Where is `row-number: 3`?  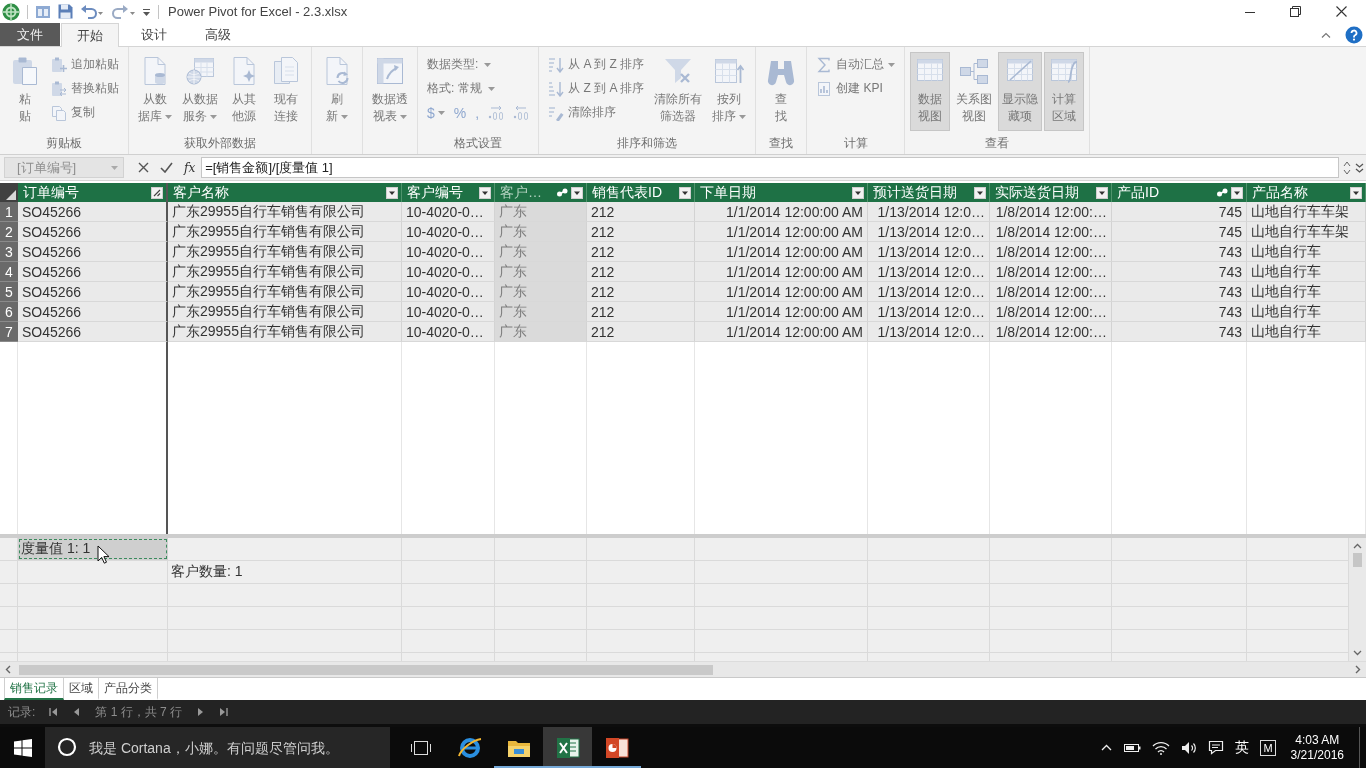
row-number: 3 is located at coordinates (9, 252).